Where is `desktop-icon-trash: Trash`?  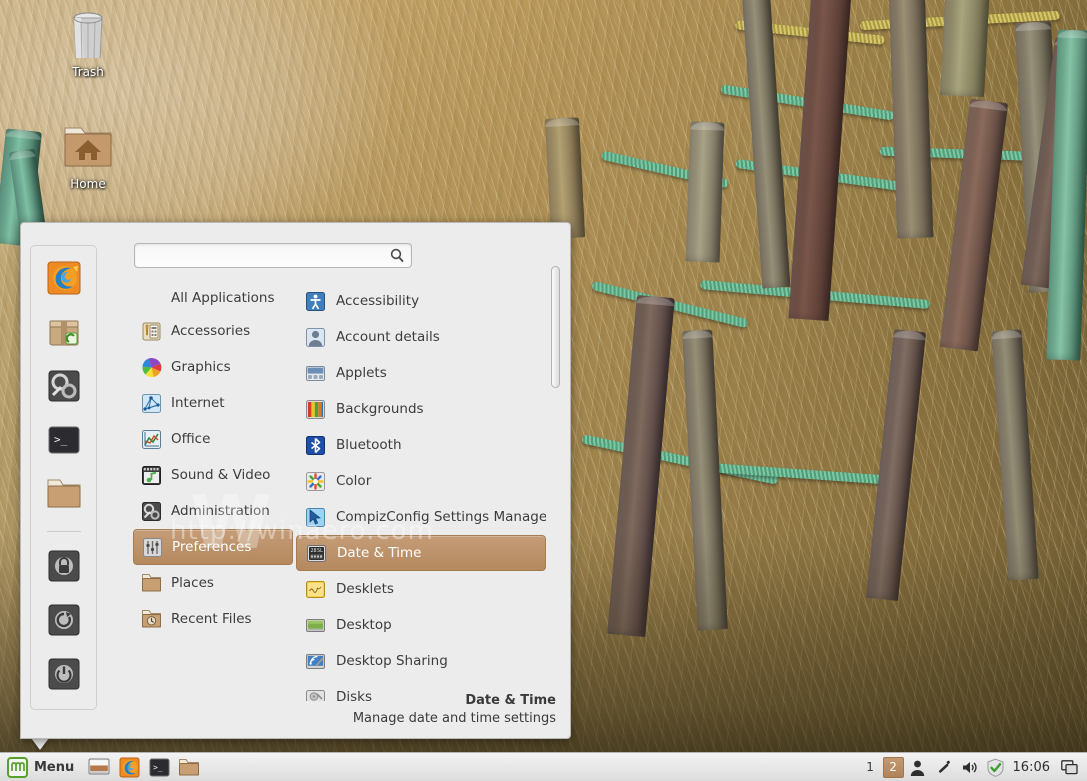
desktop-icon-trash: Trash is located at coordinates (88, 43).